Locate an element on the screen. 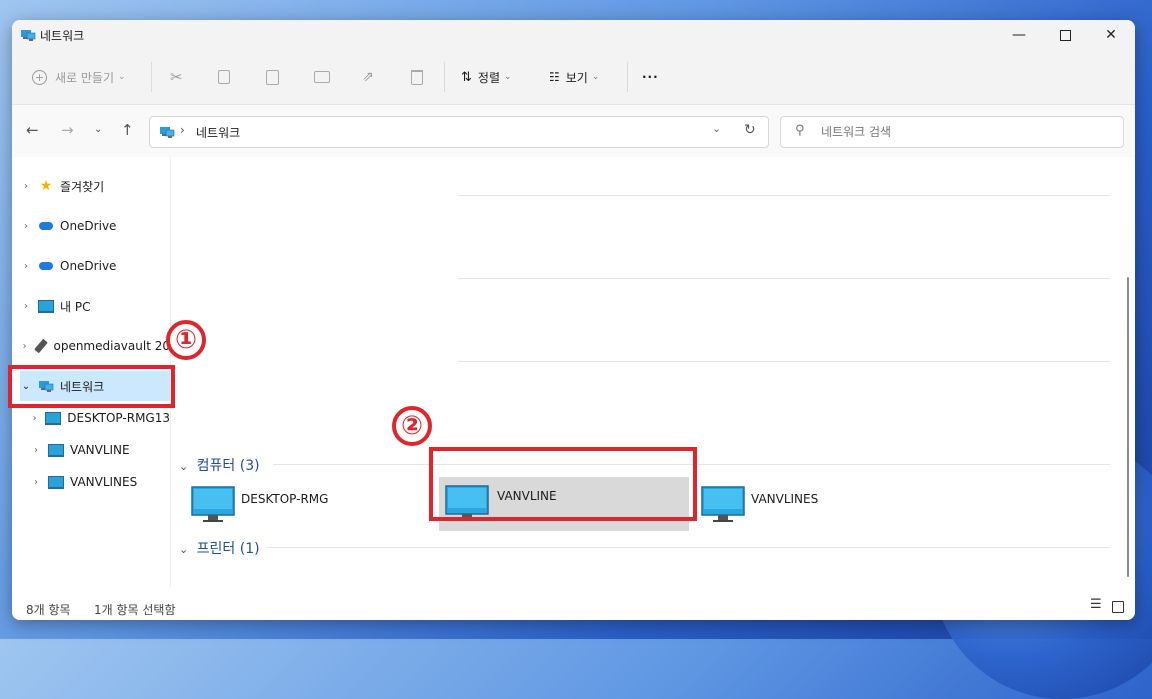  clipboard-icon is located at coordinates (272, 77).